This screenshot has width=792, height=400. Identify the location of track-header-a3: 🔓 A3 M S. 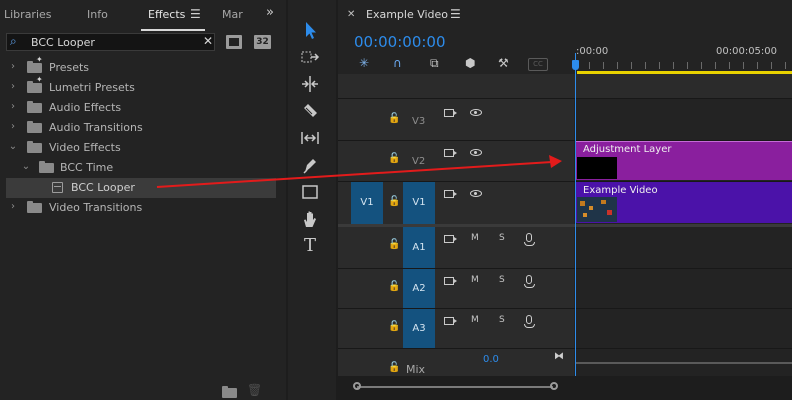
(456, 328).